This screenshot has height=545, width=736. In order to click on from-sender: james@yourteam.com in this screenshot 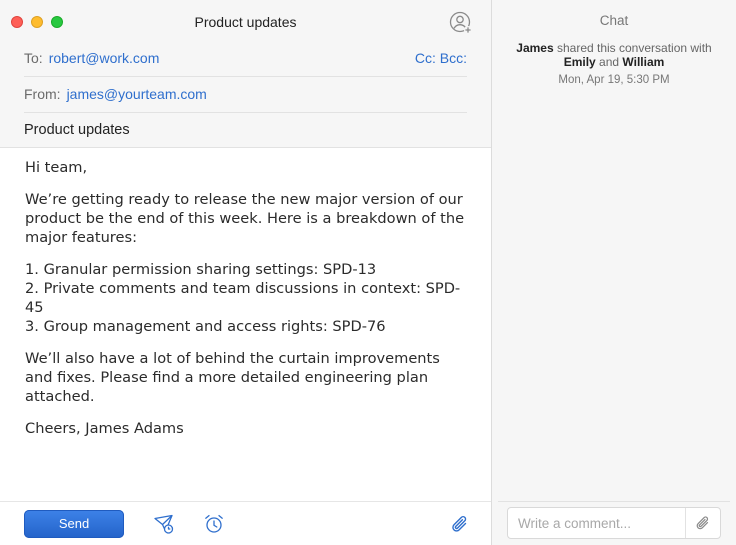, I will do `click(137, 94)`.